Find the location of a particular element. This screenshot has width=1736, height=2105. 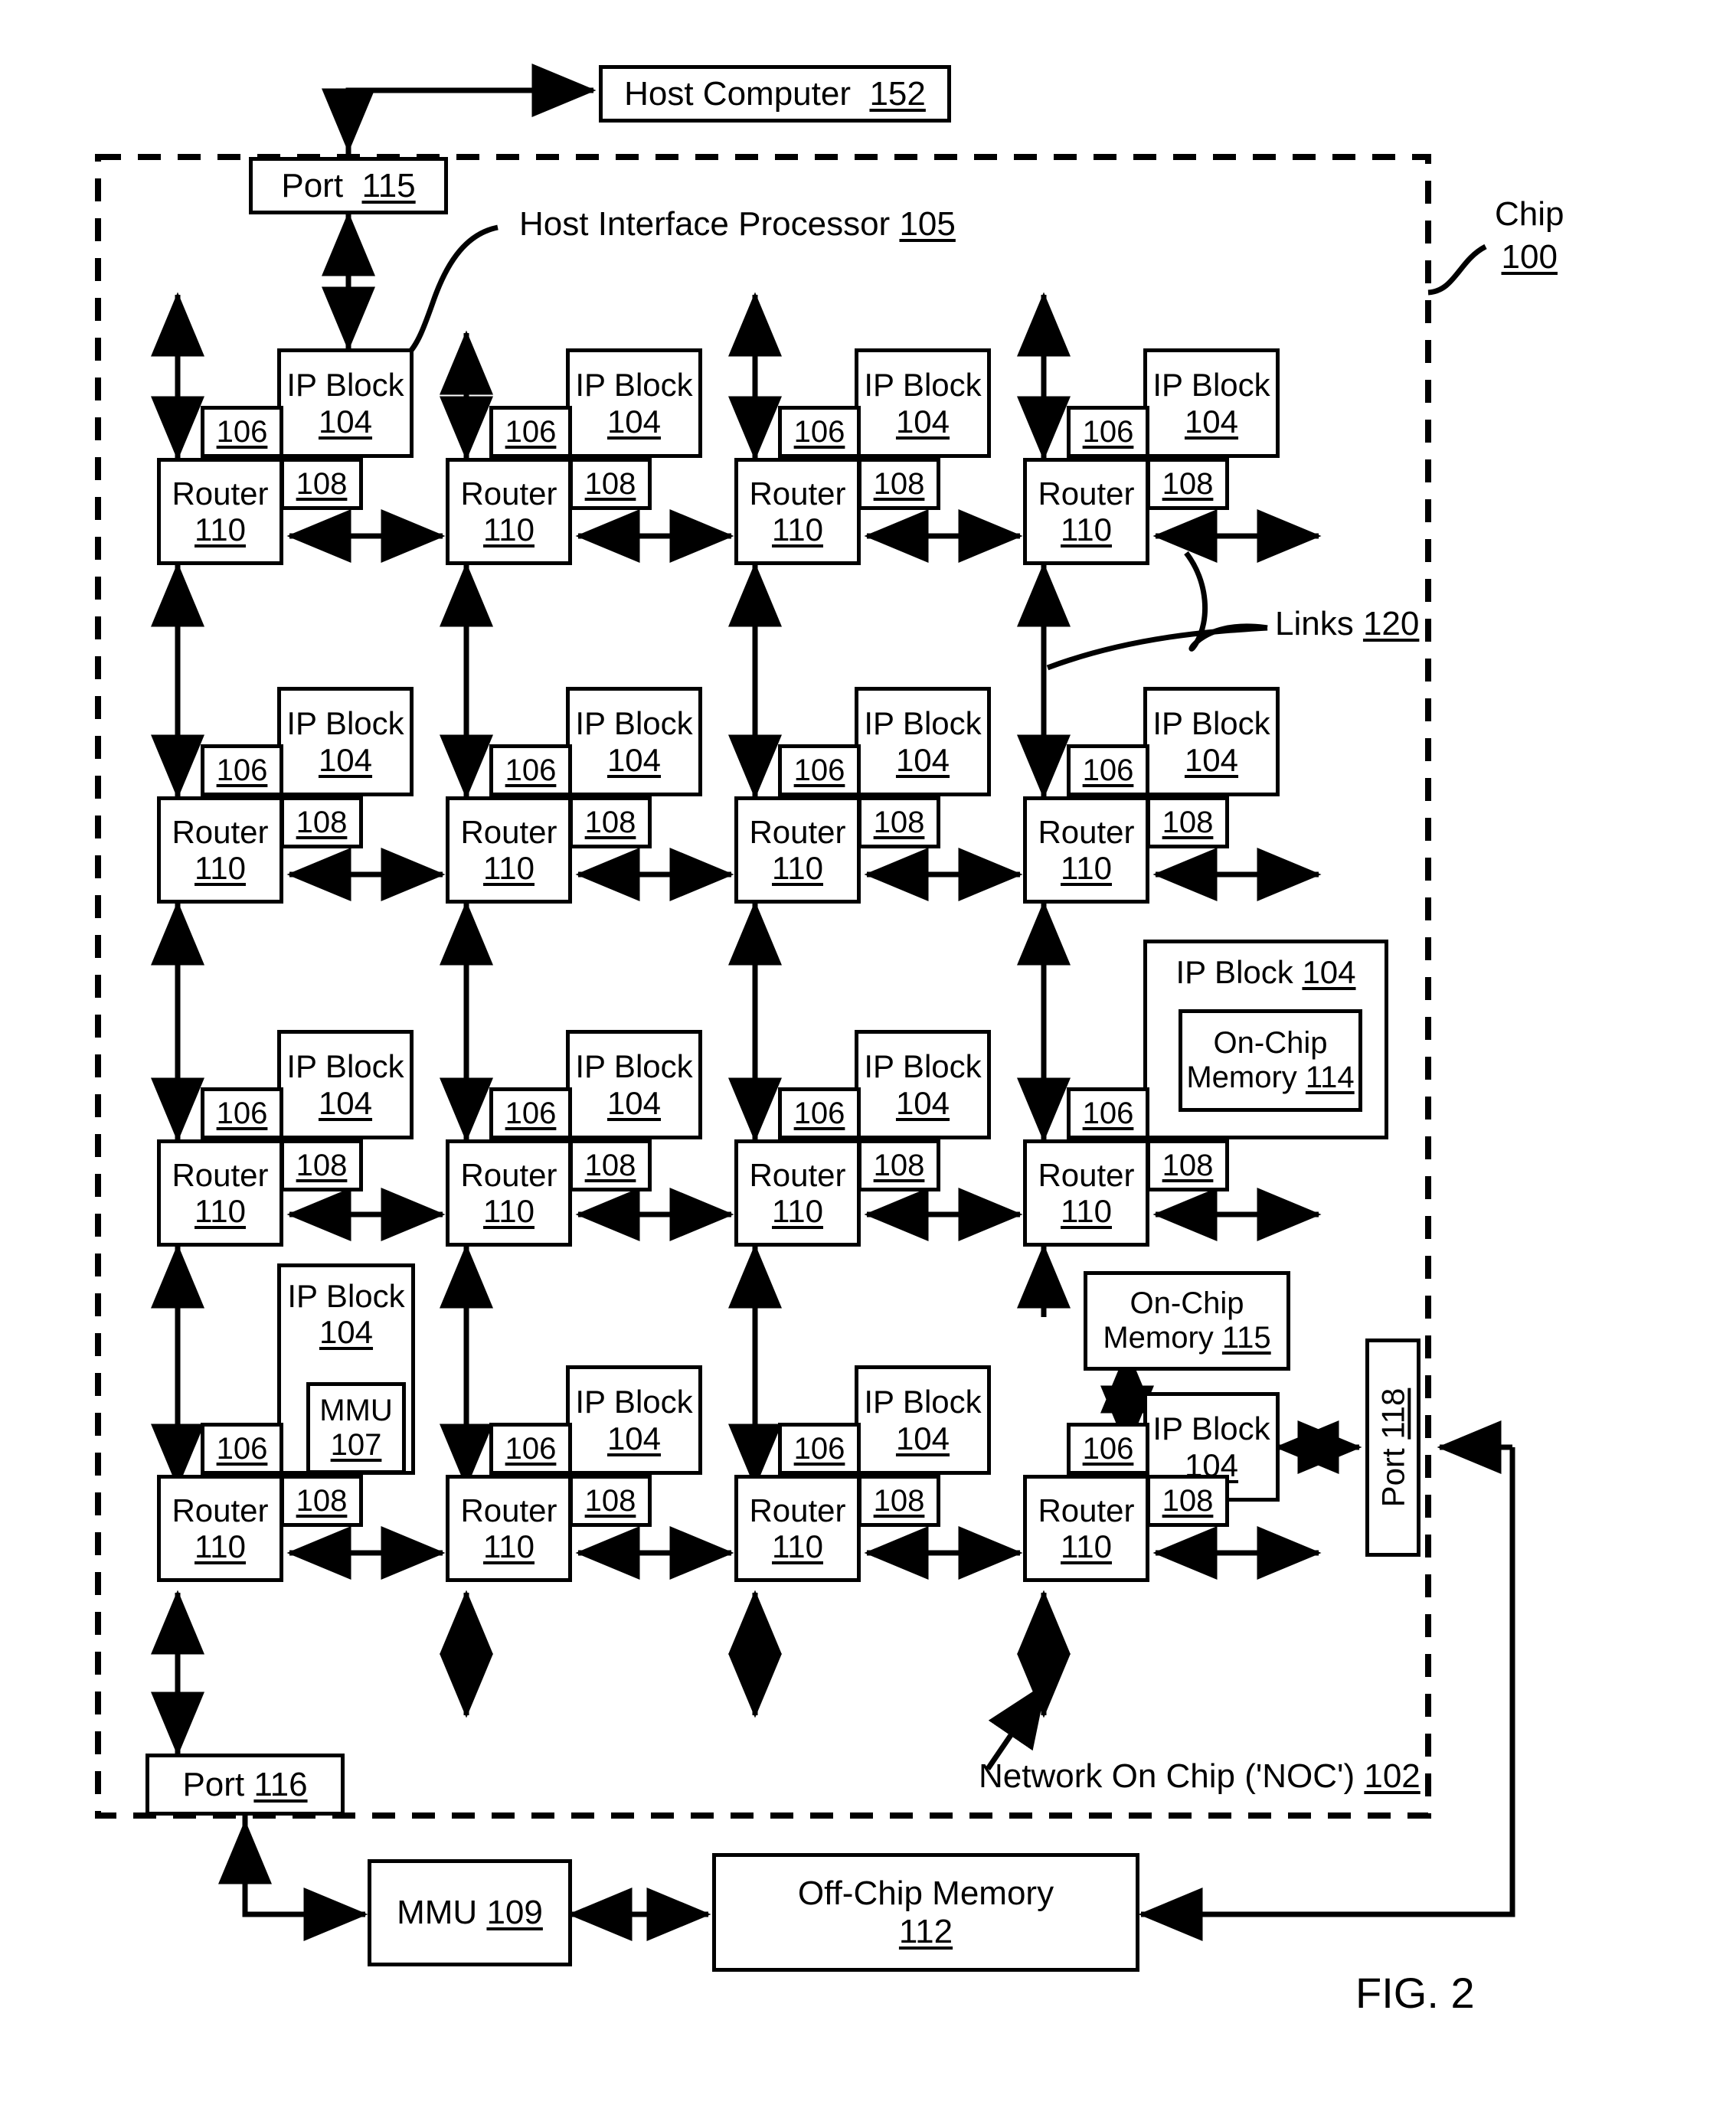

router-r4c4: Router 110 is located at coordinates (1086, 1528).